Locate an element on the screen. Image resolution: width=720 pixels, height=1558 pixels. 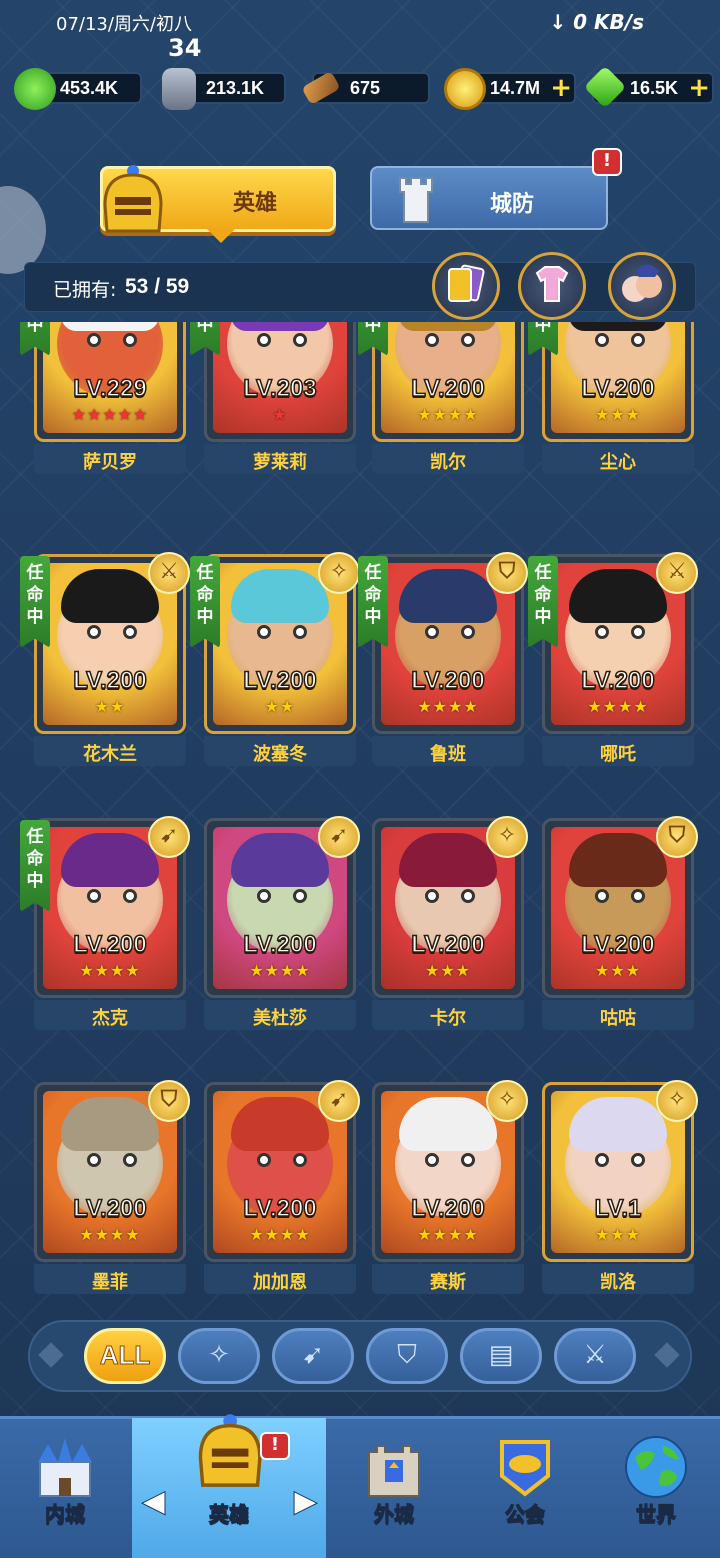
hero-name: 凯洛 is located at coordinates (618, 1282).